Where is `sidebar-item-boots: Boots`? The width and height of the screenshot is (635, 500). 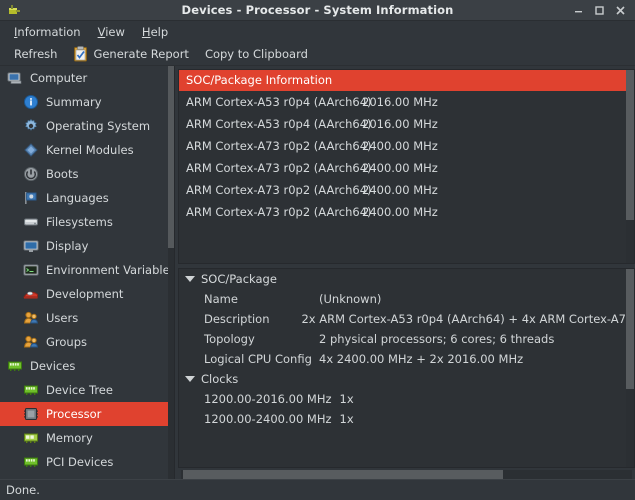
sidebar-item-boots: Boots is located at coordinates (84, 174).